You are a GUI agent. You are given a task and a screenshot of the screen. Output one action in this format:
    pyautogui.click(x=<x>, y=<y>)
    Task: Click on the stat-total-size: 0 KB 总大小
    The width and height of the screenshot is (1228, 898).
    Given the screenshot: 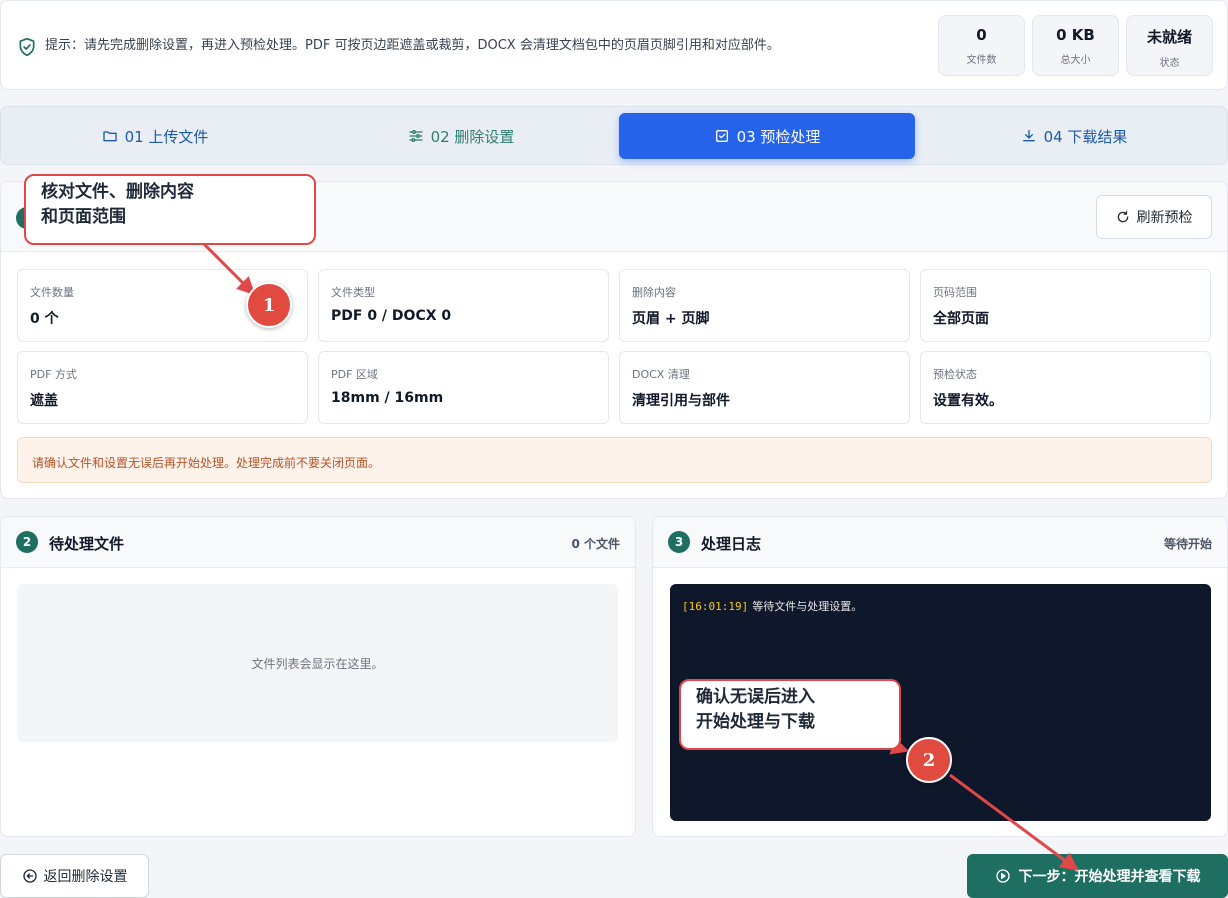 What is the action you would take?
    pyautogui.click(x=1075, y=45)
    